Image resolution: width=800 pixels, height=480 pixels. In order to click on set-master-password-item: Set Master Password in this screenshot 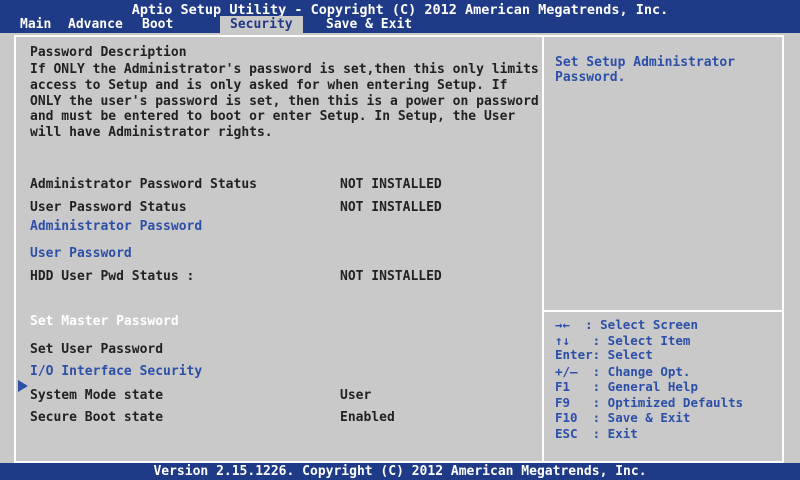, I will do `click(104, 322)`.